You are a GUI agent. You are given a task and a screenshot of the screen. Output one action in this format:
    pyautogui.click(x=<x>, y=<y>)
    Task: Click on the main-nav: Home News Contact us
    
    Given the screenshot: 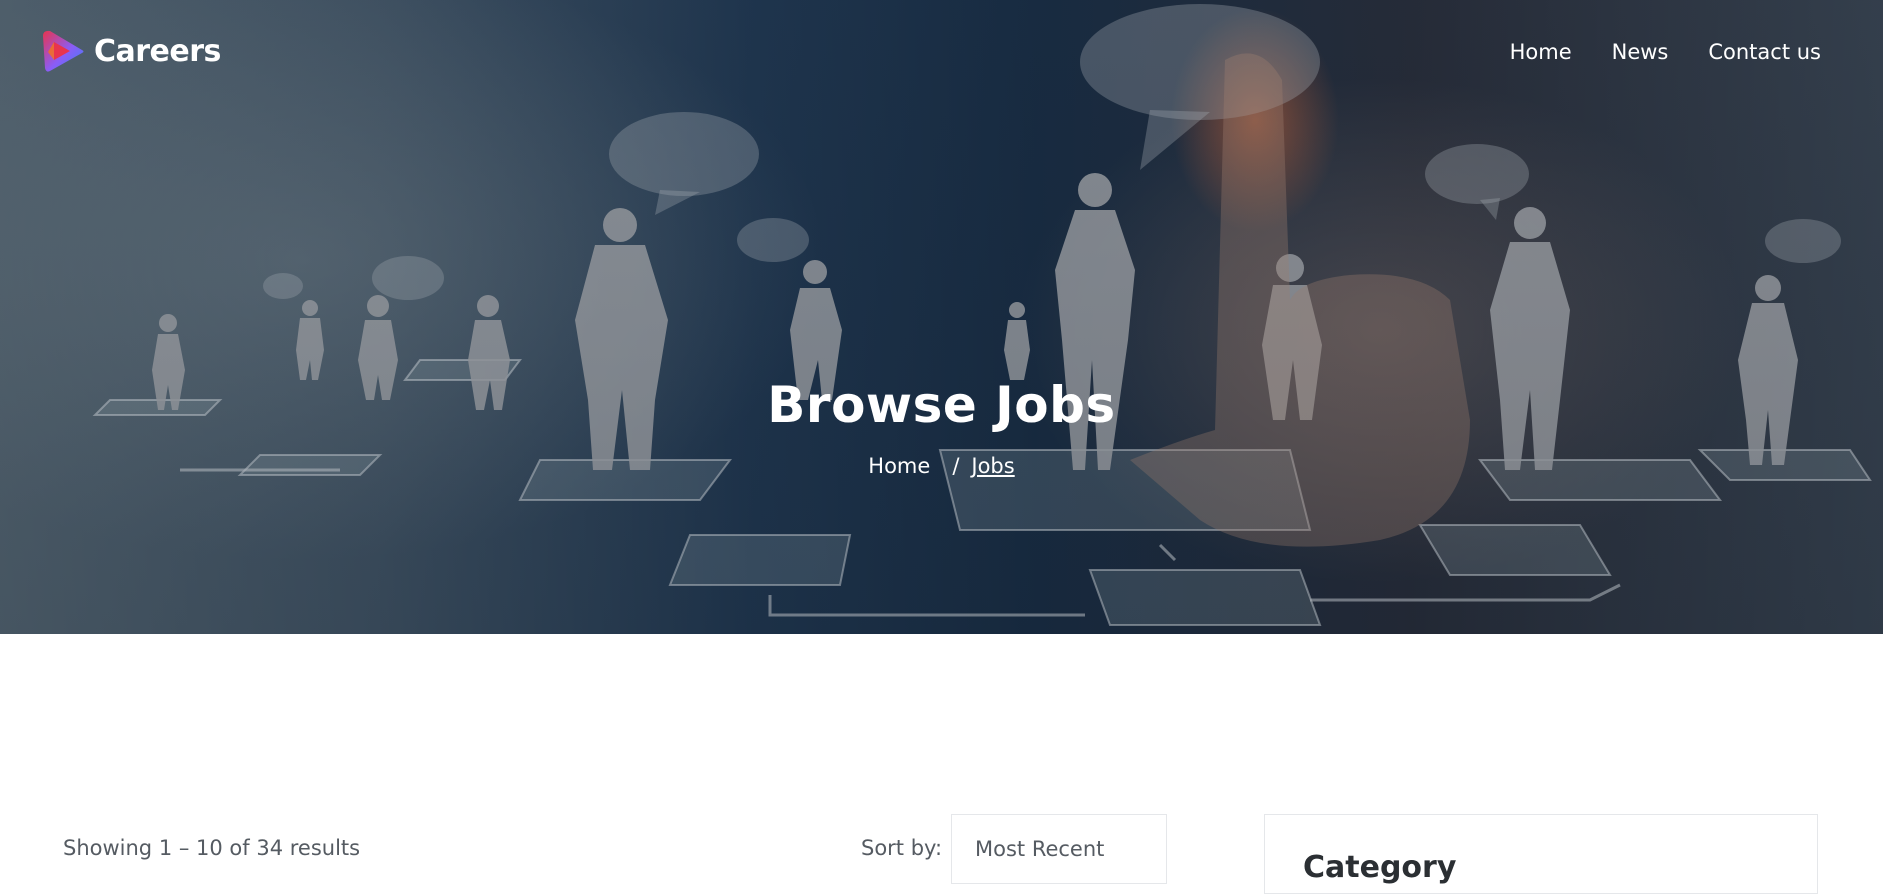 What is the action you would take?
    pyautogui.click(x=1665, y=52)
    